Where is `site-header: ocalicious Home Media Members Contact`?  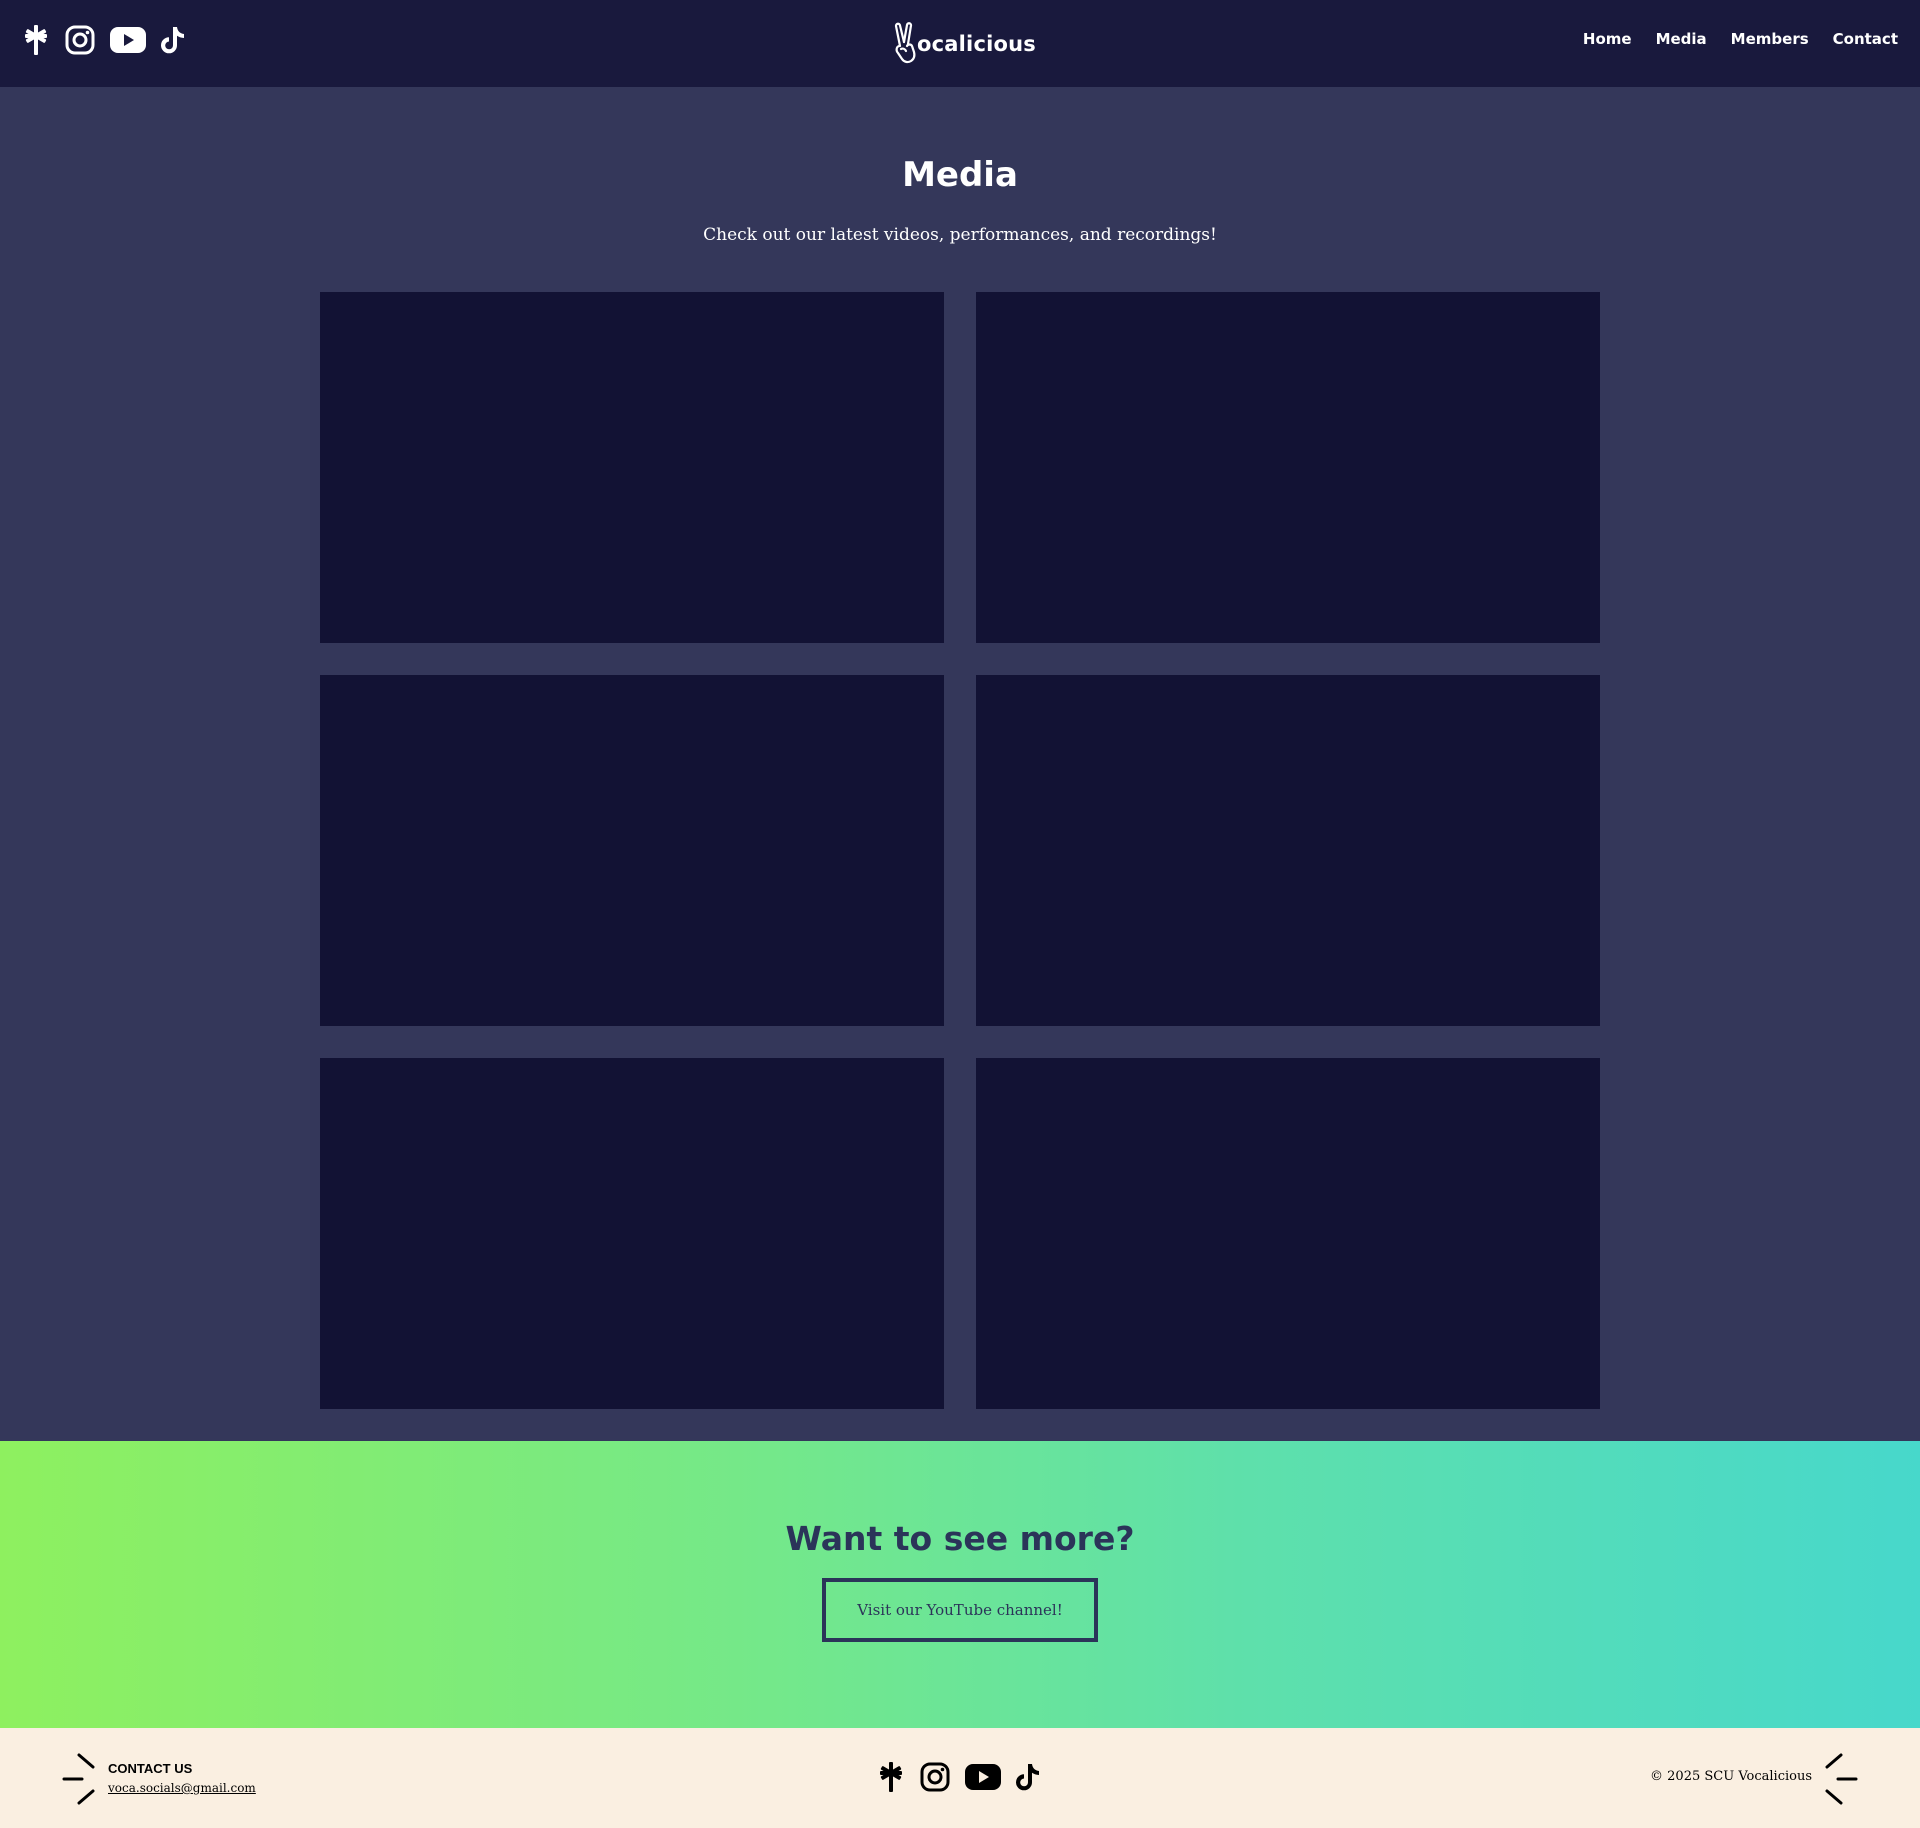 site-header: ocalicious Home Media Members Contact is located at coordinates (960, 43).